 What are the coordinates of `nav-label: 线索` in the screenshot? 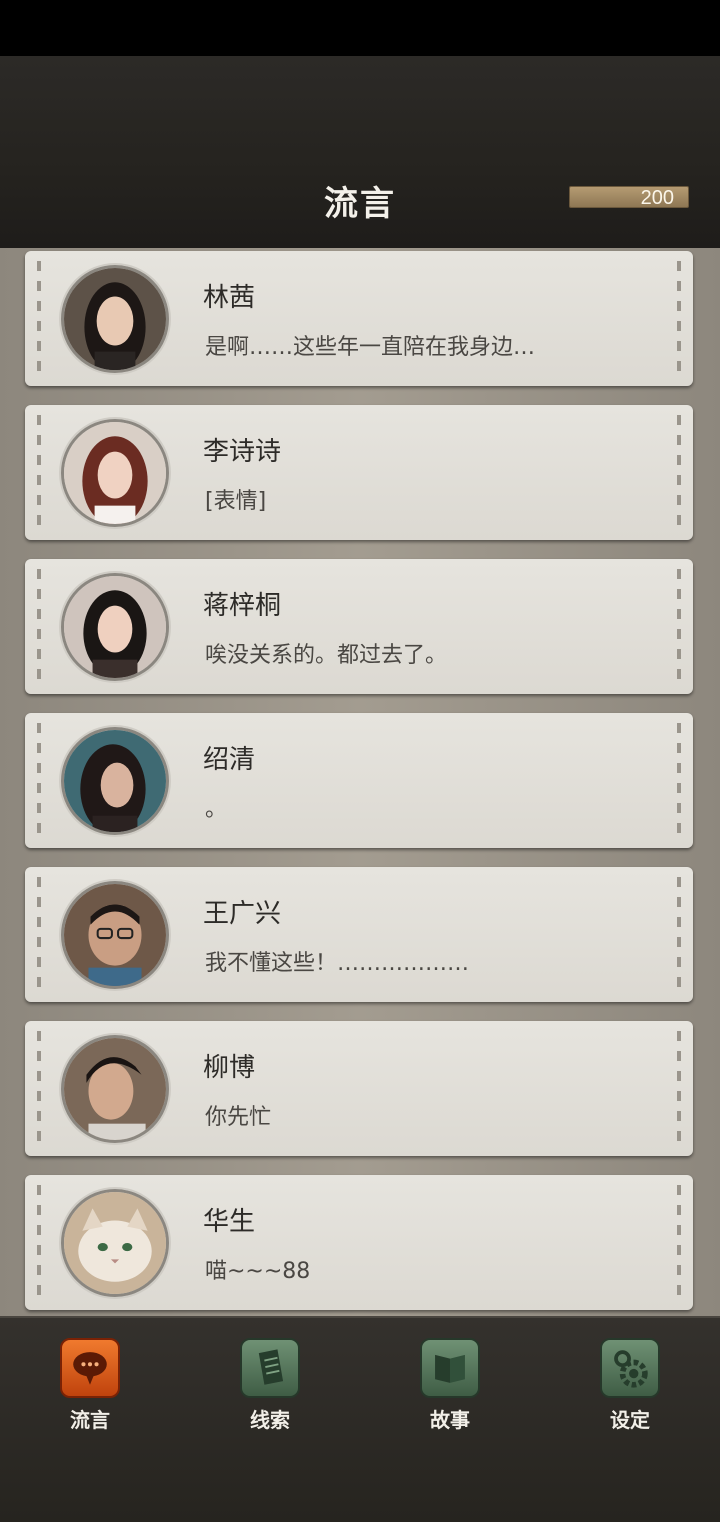 It's located at (270, 1420).